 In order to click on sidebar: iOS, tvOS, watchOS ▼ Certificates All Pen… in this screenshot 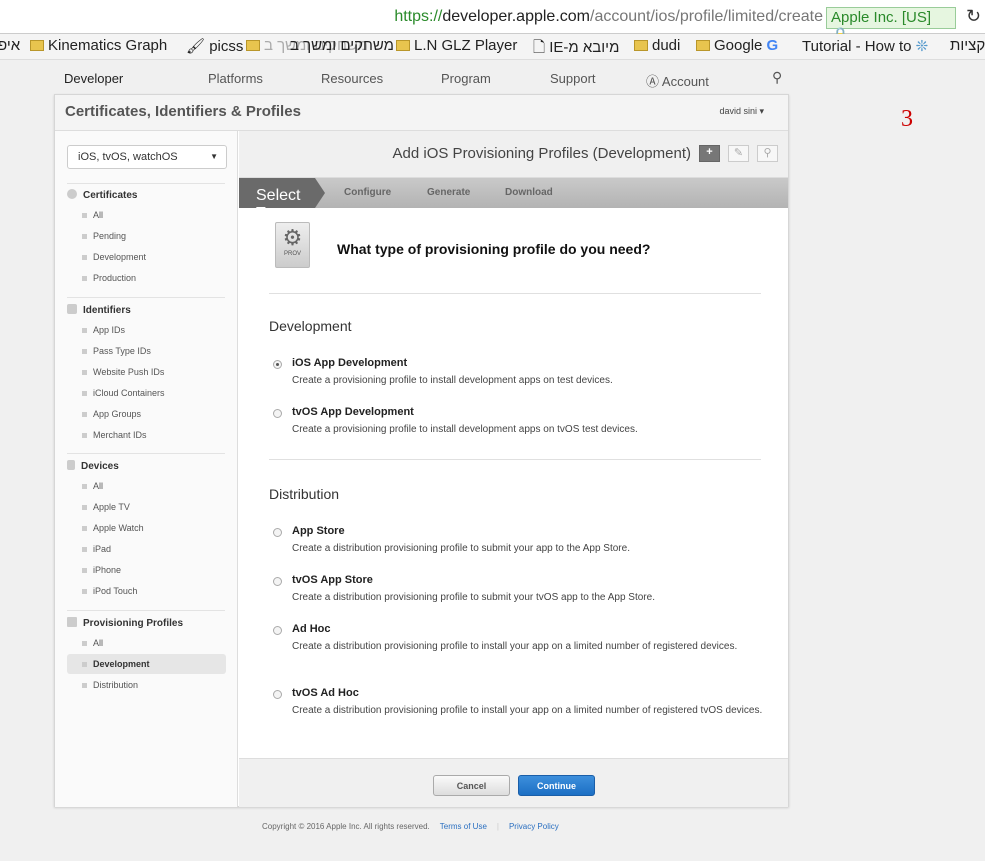, I will do `click(146, 469)`.